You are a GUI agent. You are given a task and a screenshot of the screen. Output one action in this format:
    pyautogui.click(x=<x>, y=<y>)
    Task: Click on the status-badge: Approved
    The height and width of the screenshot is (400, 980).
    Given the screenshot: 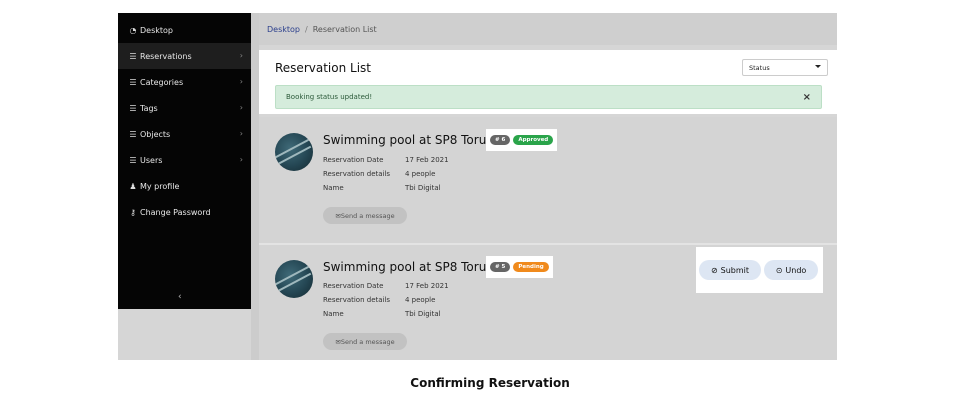 What is the action you would take?
    pyautogui.click(x=533, y=140)
    